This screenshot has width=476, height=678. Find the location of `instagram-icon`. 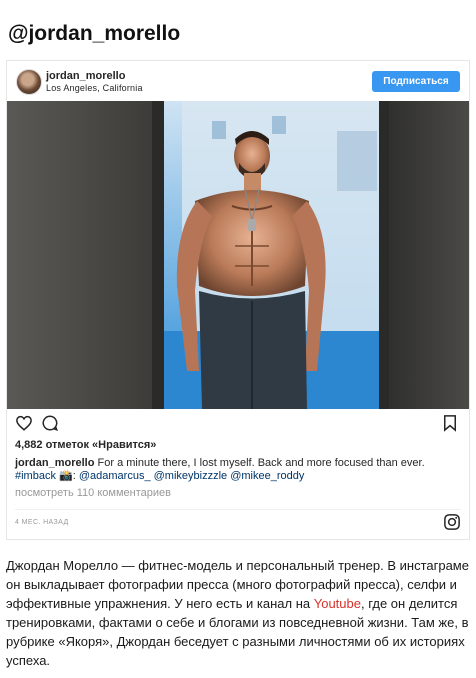

instagram-icon is located at coordinates (452, 522).